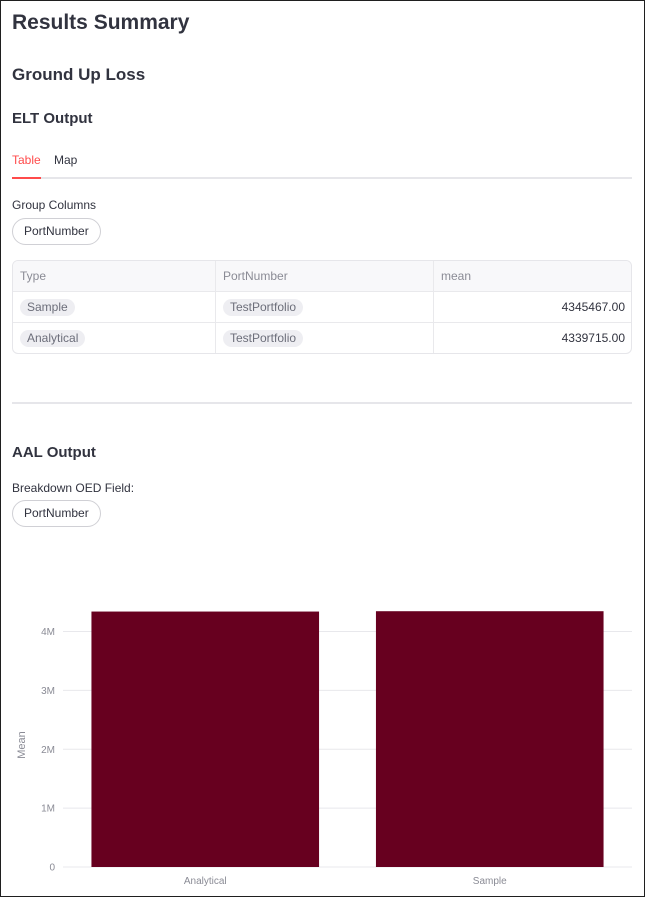 The image size is (645, 897). I want to click on table-row: Sample TestPortfolio 4345467.00, so click(322, 307).